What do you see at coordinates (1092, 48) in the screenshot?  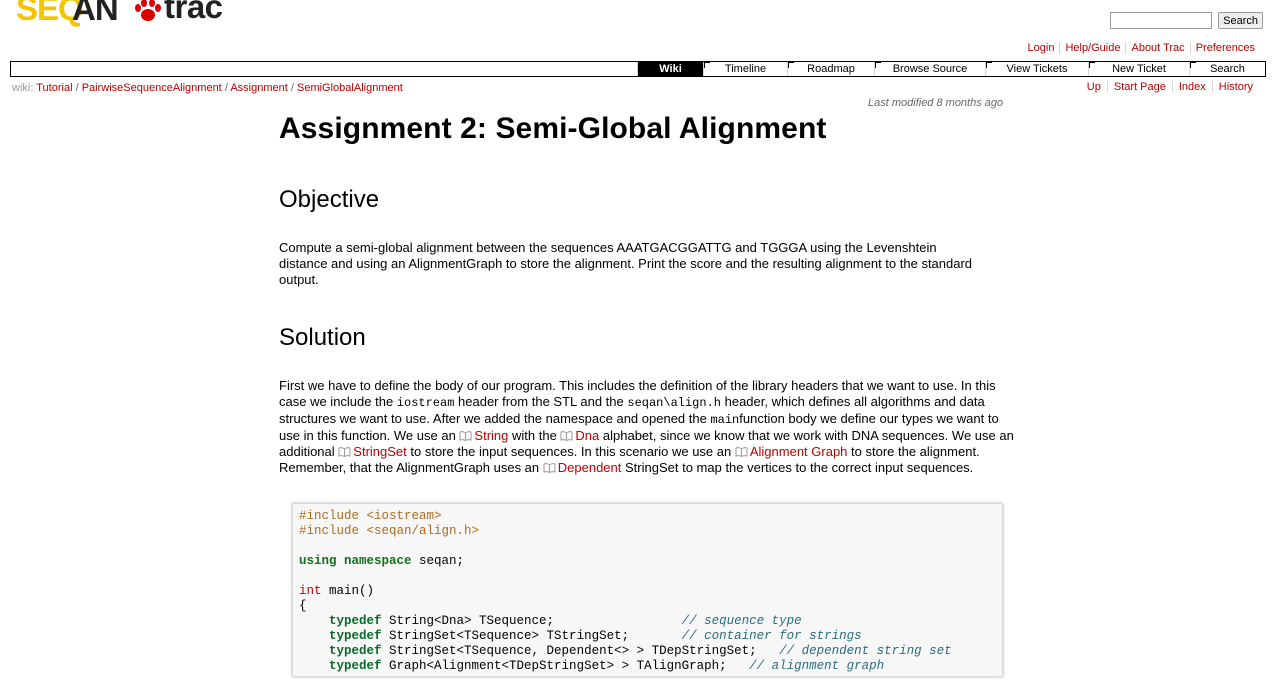 I see `help-guide-link: Help/Guide` at bounding box center [1092, 48].